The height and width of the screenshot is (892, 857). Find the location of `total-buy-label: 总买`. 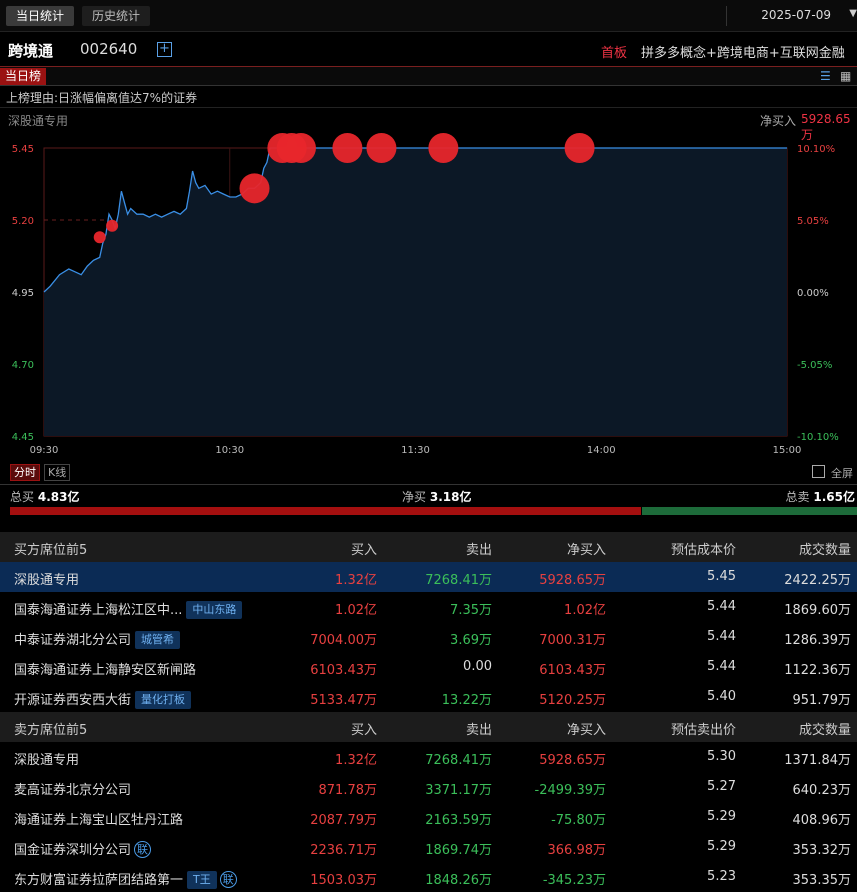

total-buy-label: 总买 is located at coordinates (22, 497).